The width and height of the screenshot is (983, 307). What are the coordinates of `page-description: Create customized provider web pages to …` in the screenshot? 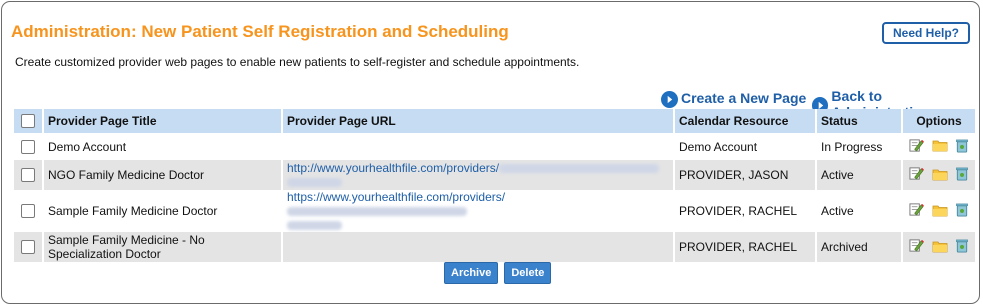 It's located at (297, 62).